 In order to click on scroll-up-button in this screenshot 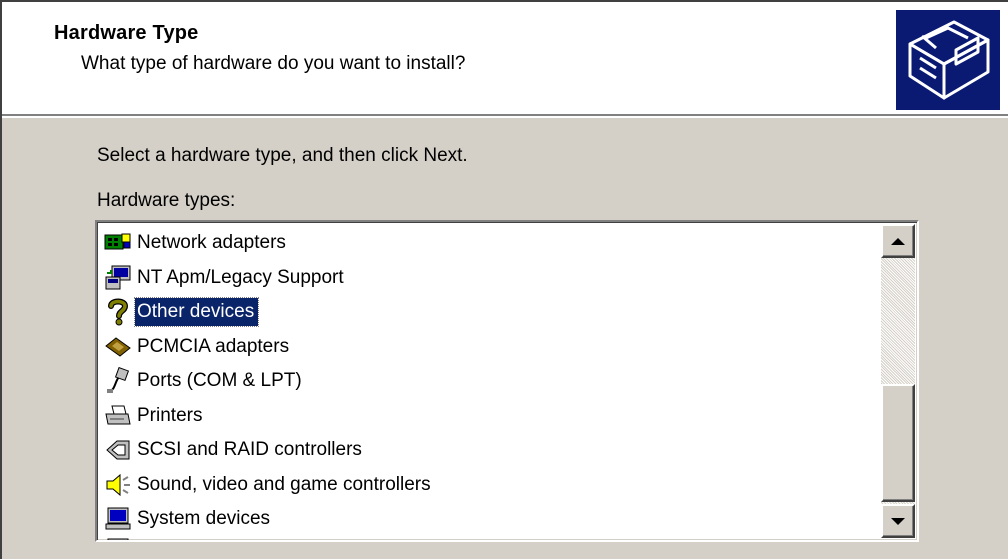, I will do `click(898, 241)`.